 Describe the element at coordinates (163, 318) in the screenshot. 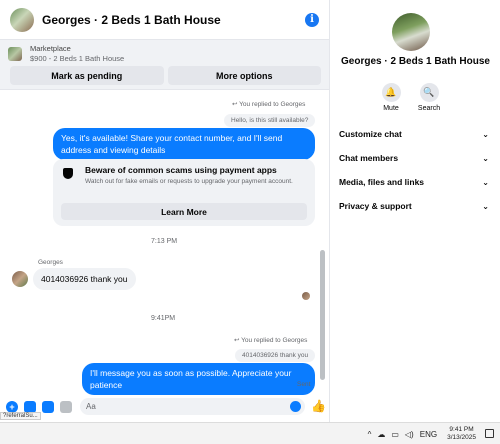

I see `timestamp: 9:41PM` at that location.